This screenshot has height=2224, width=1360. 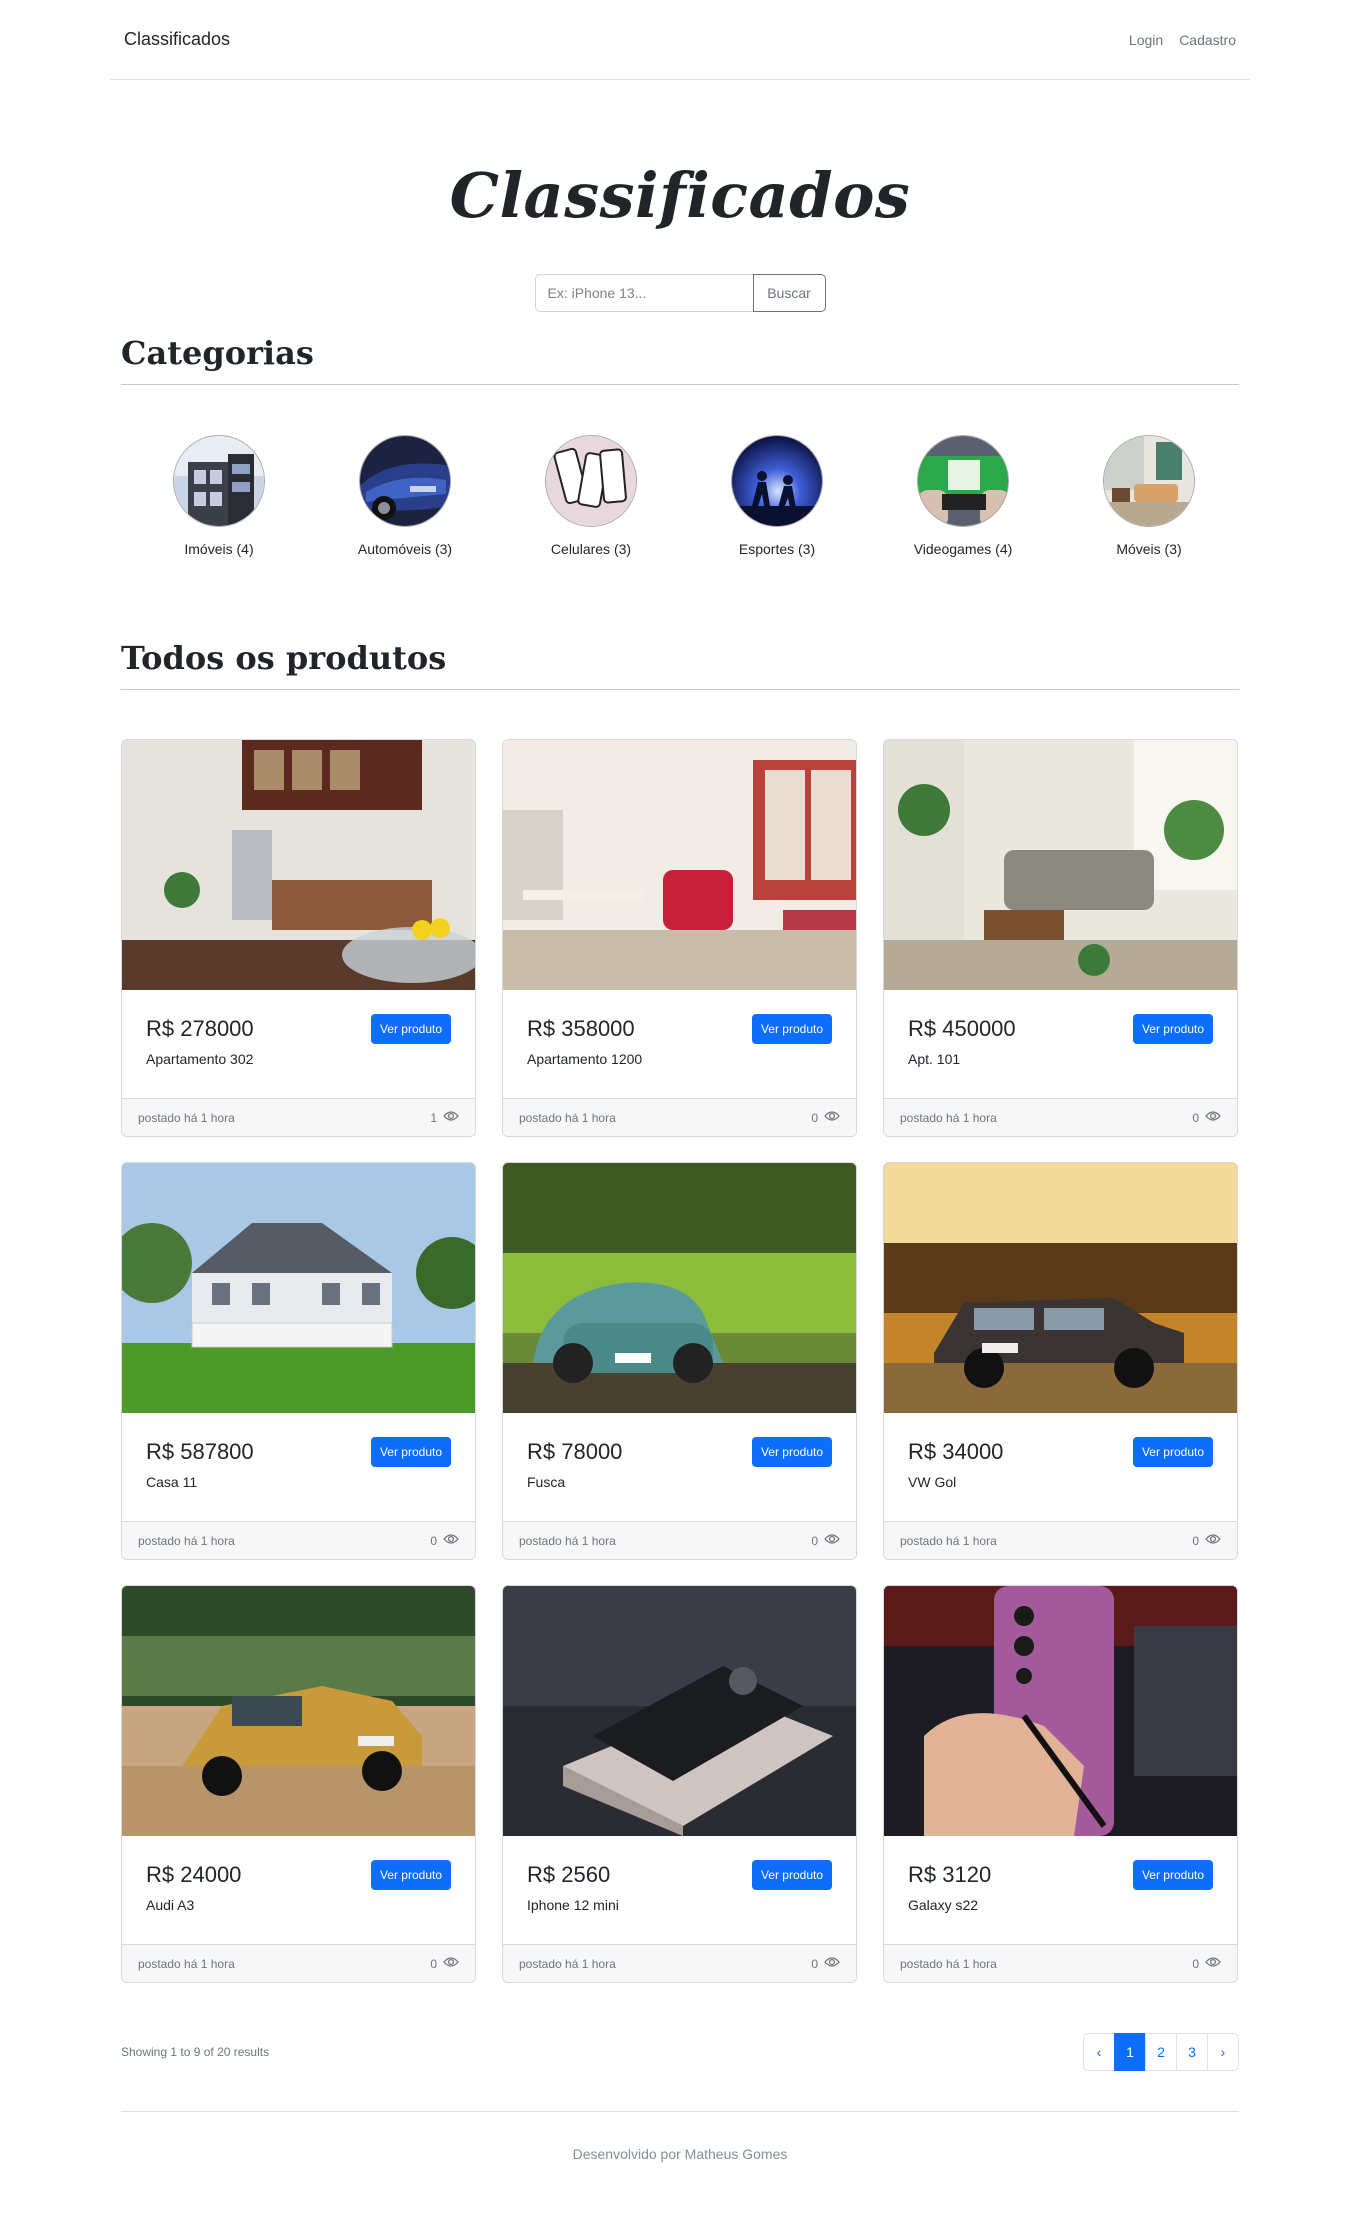 What do you see at coordinates (177, 39) in the screenshot?
I see `brand-link: Classificados` at bounding box center [177, 39].